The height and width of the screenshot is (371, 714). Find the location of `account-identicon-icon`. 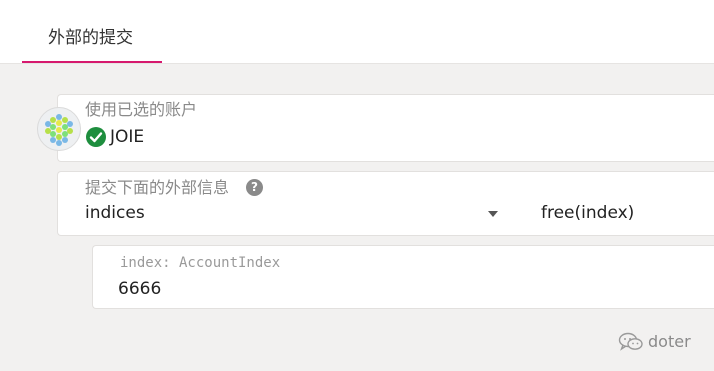

account-identicon-icon is located at coordinates (59, 129).